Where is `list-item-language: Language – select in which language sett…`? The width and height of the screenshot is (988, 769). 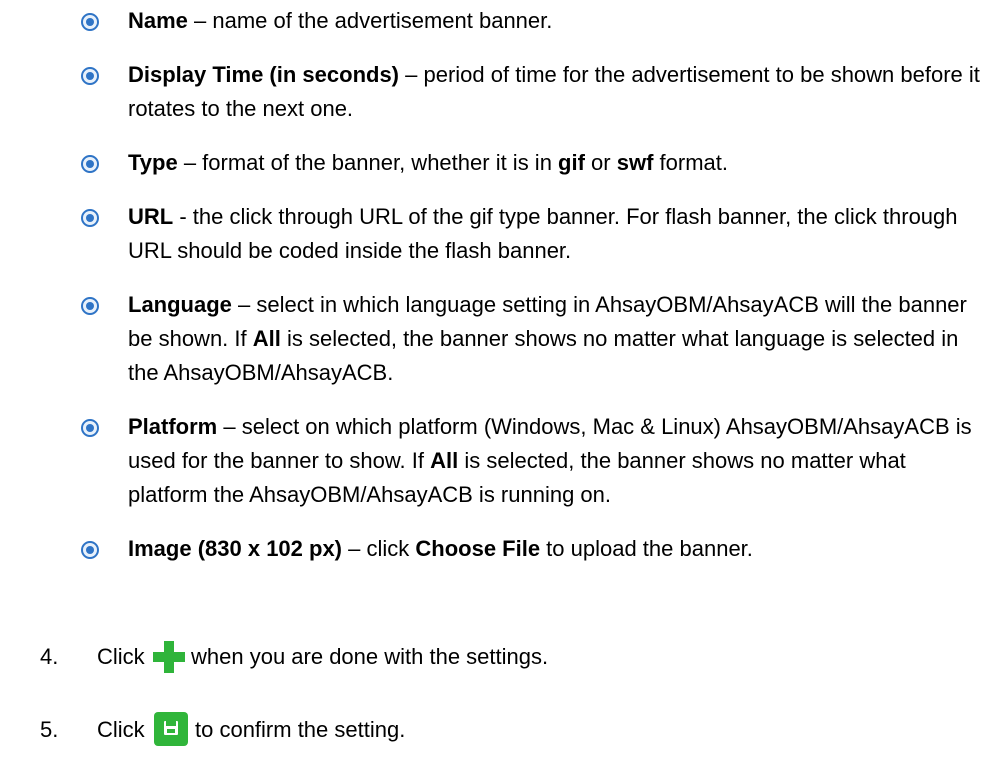
list-item-language: Language – select in which language sett… is located at coordinates (530, 339).